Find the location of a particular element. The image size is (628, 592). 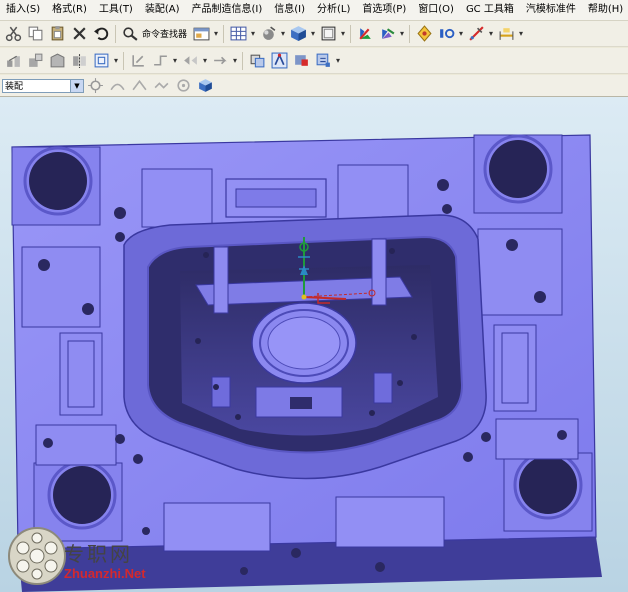

constraint-icon is located at coordinates (160, 61).